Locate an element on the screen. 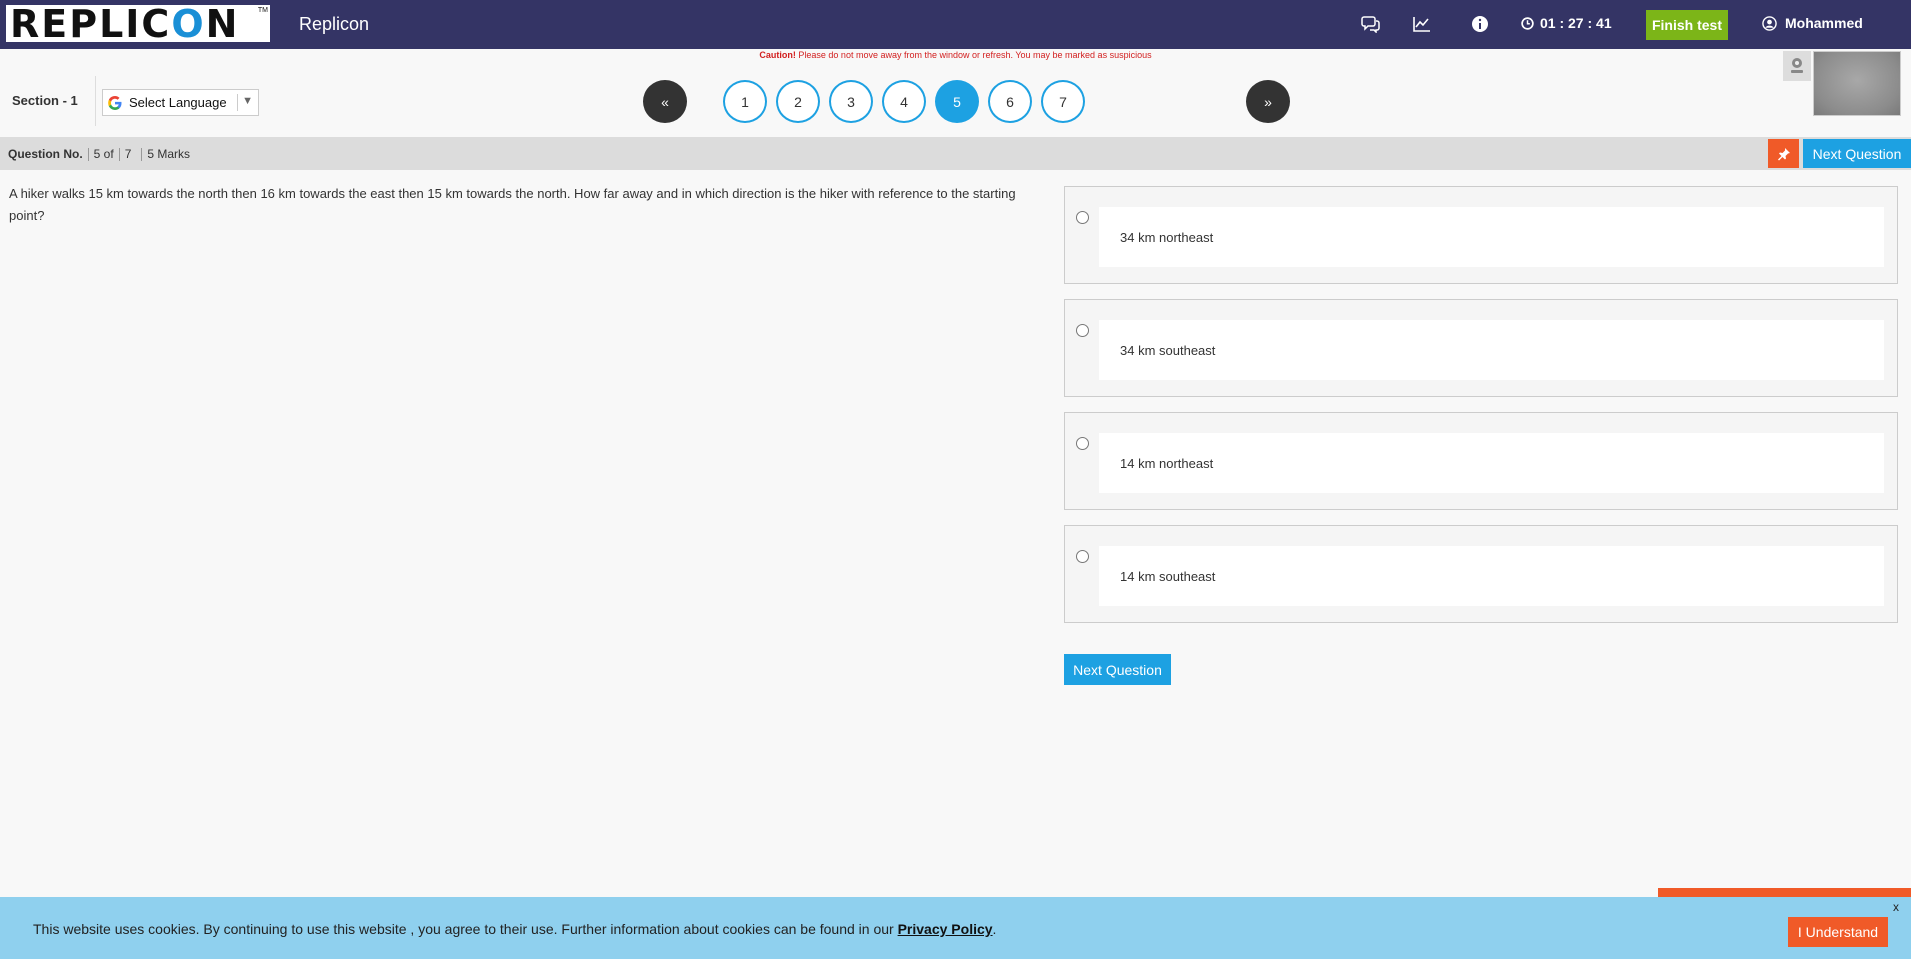 This screenshot has height=959, width=1911. question-nav-4: 4 is located at coordinates (904, 101).